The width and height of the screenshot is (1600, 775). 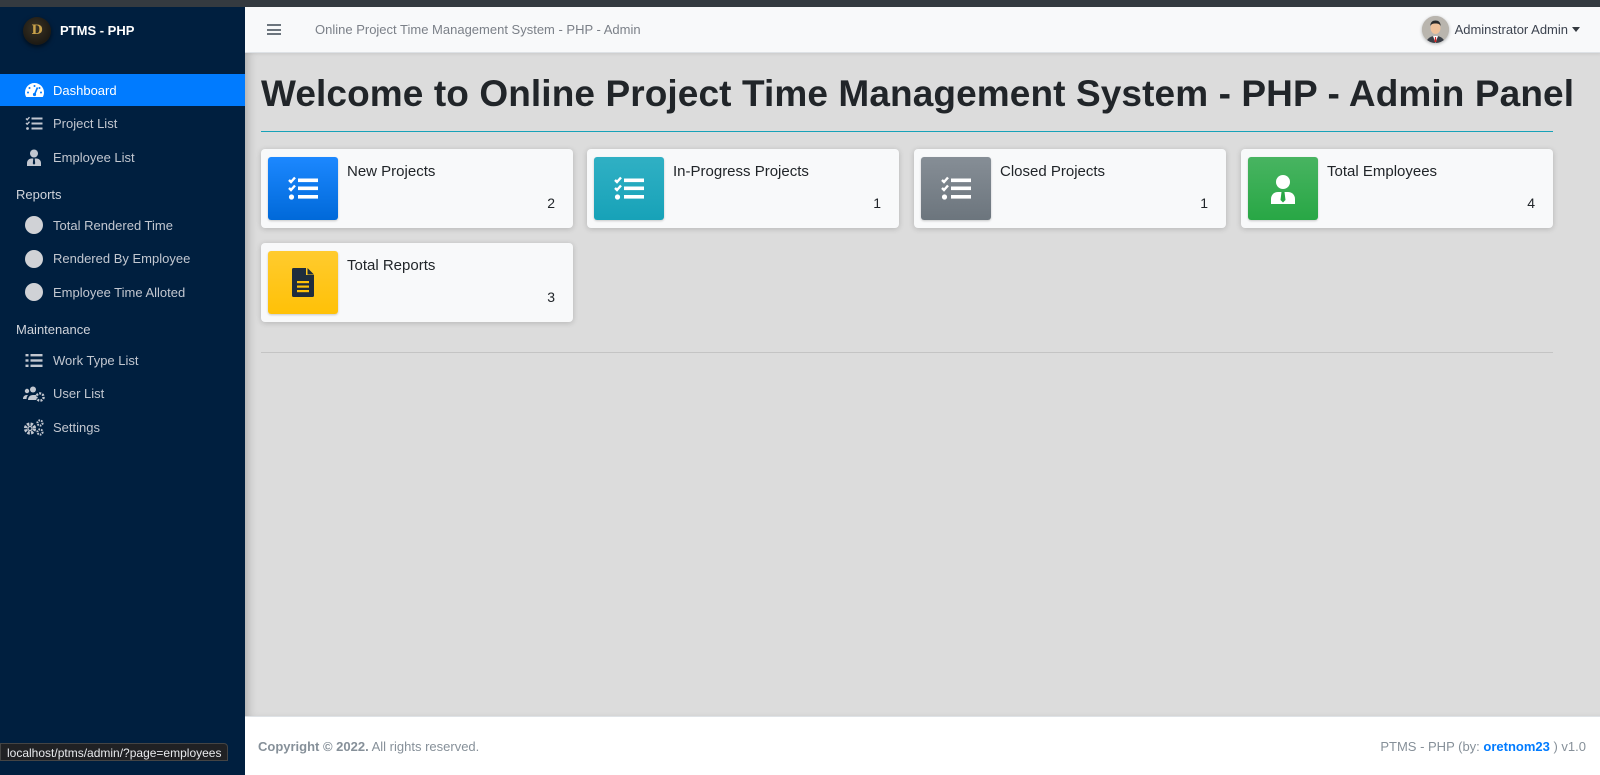 I want to click on info-box-label: In-Progress Projects, so click(x=741, y=171).